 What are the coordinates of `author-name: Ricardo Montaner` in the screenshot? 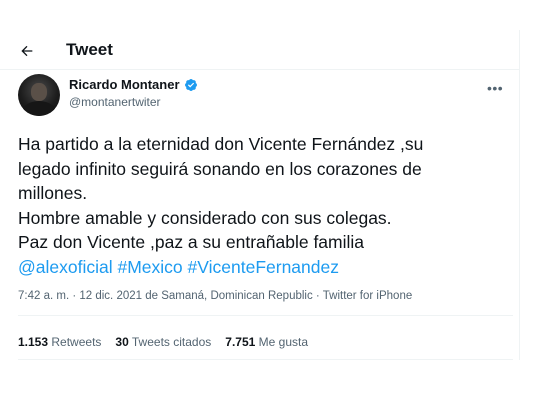 It's located at (124, 84).